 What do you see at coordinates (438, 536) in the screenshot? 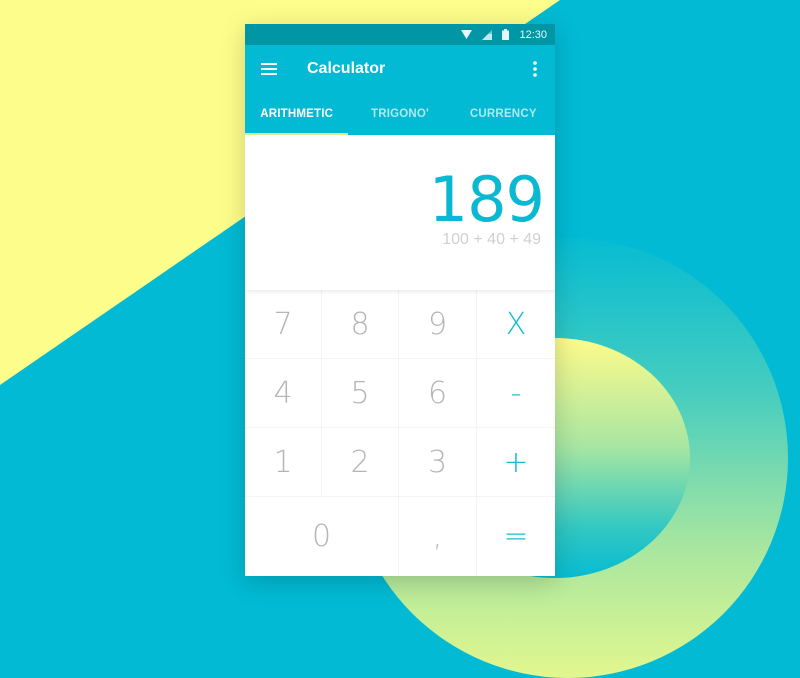
I see `key-decimal: ,` at bounding box center [438, 536].